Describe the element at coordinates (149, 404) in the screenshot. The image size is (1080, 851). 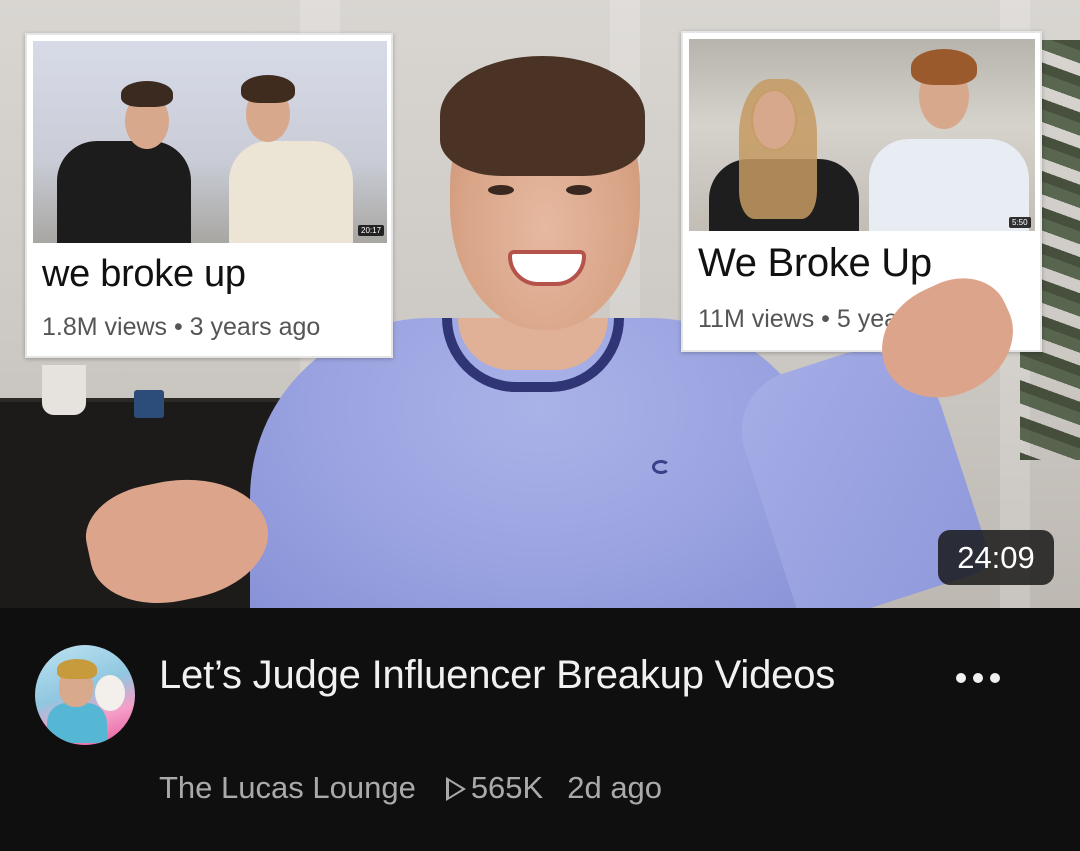
I see `vase` at that location.